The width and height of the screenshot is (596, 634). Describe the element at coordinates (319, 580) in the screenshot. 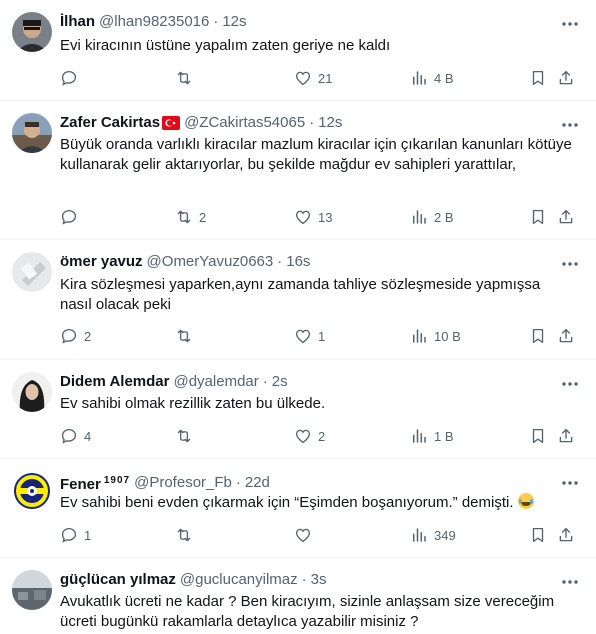

I see `timestamp: 3s` at that location.